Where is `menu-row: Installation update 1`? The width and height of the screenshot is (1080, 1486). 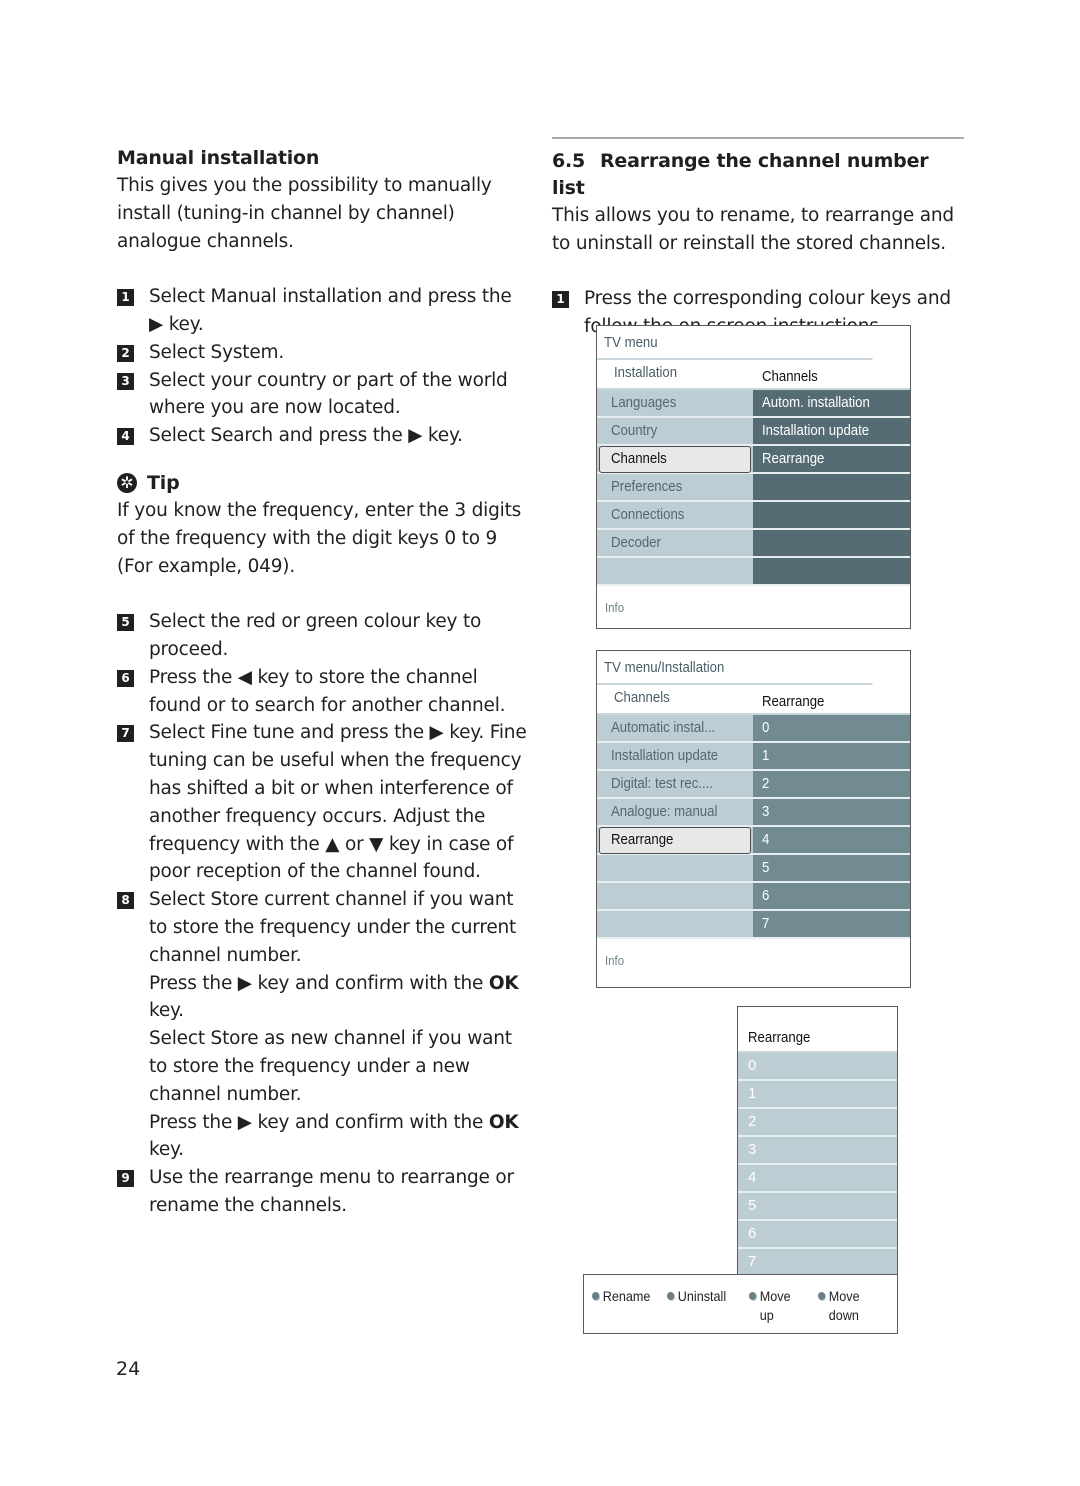
menu-row: Installation update 1 is located at coordinates (753, 757).